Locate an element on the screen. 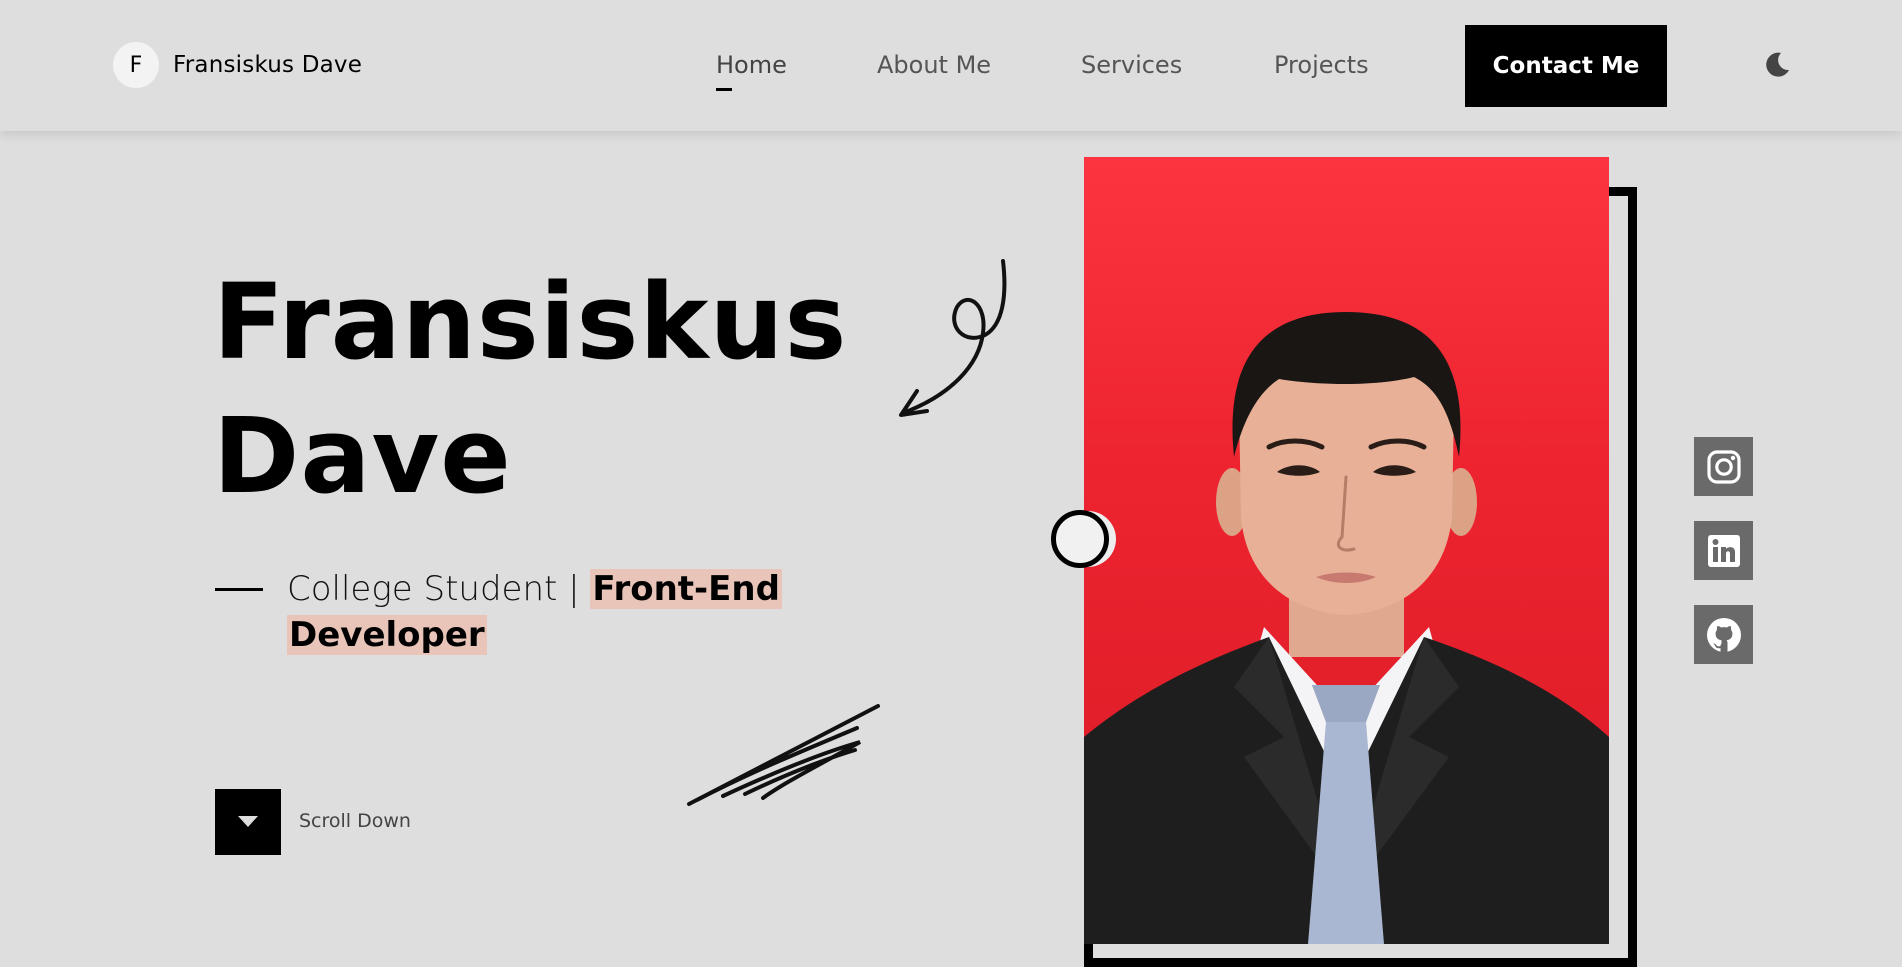 This screenshot has height=967, width=1902. brand-logo-link: F Fransiskus Dave is located at coordinates (237, 65).